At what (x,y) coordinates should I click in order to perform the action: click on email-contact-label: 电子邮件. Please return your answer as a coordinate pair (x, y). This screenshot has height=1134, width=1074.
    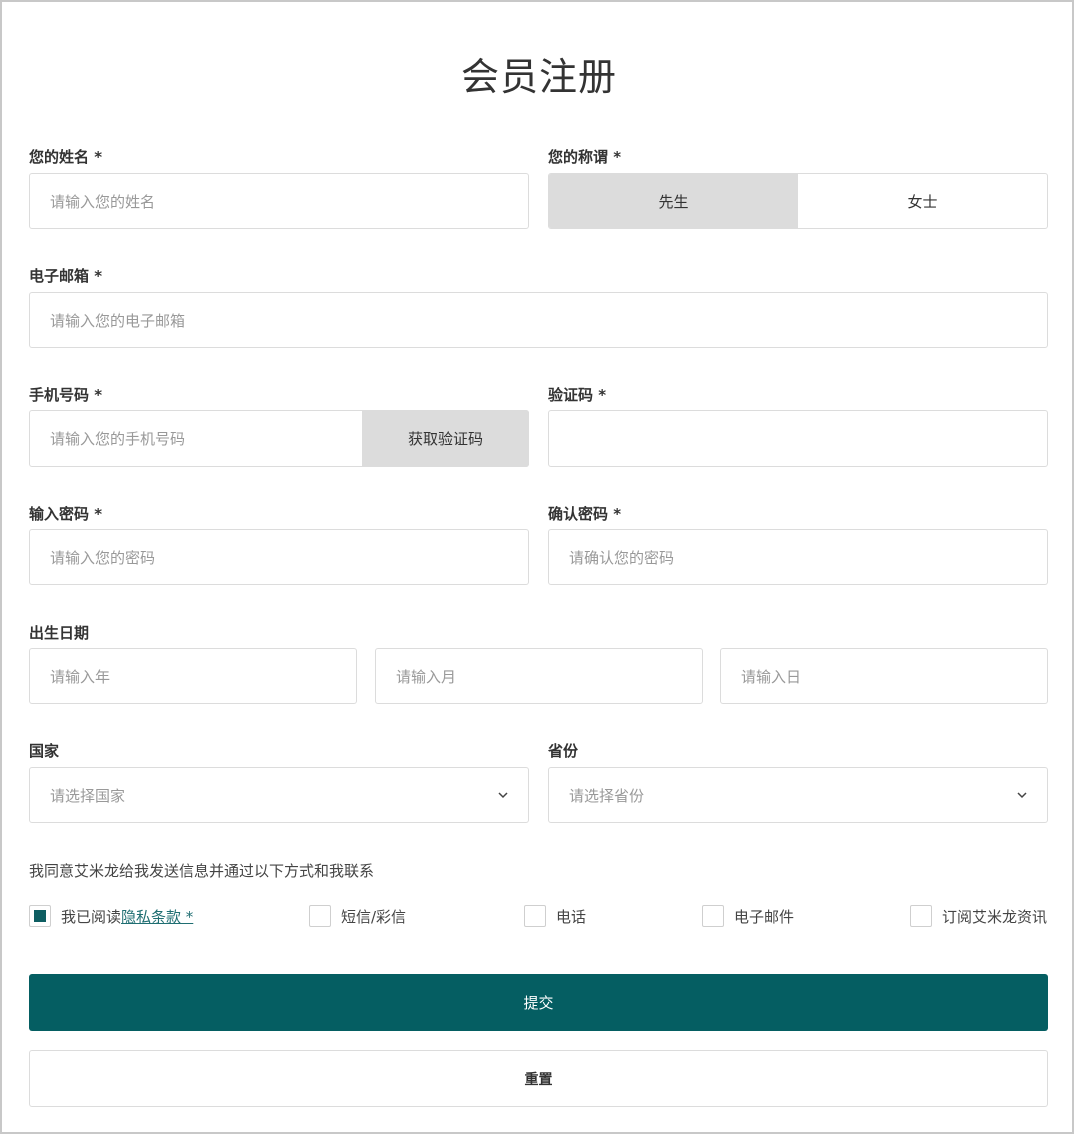
    Looking at the image, I should click on (764, 916).